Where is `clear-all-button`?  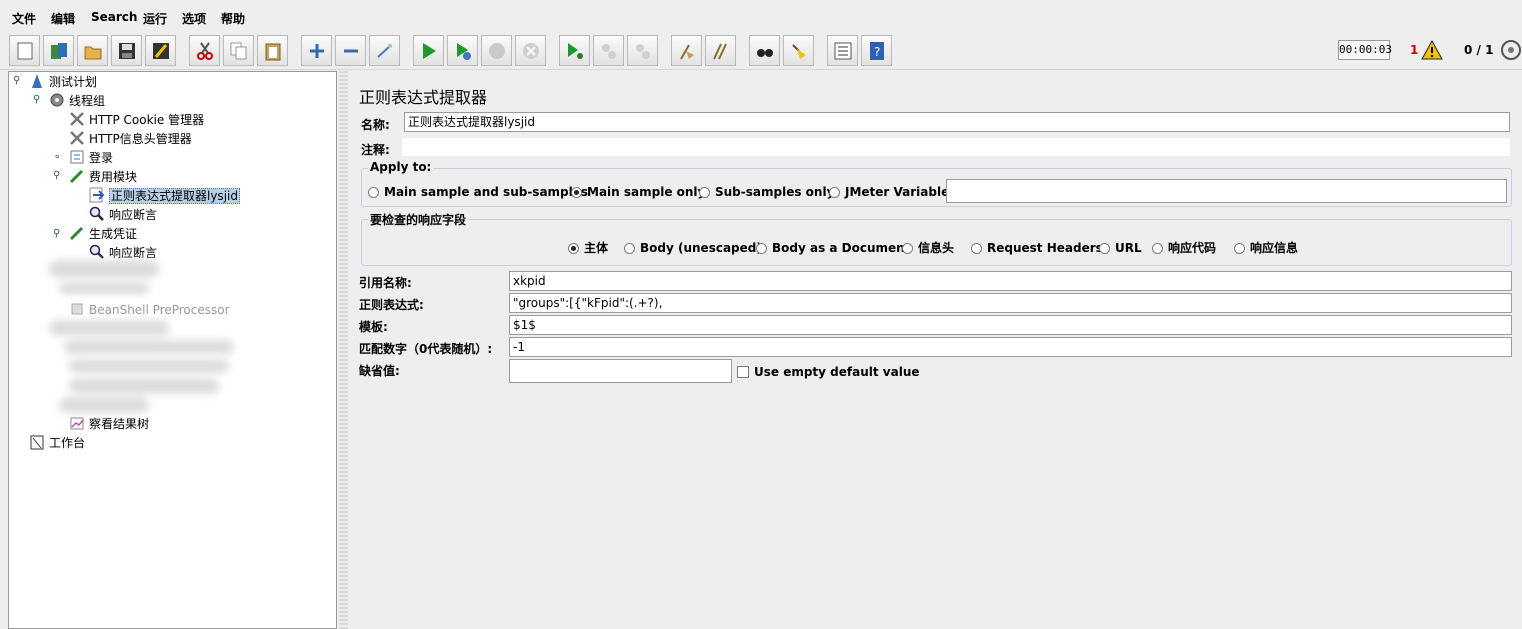 clear-all-button is located at coordinates (720, 50).